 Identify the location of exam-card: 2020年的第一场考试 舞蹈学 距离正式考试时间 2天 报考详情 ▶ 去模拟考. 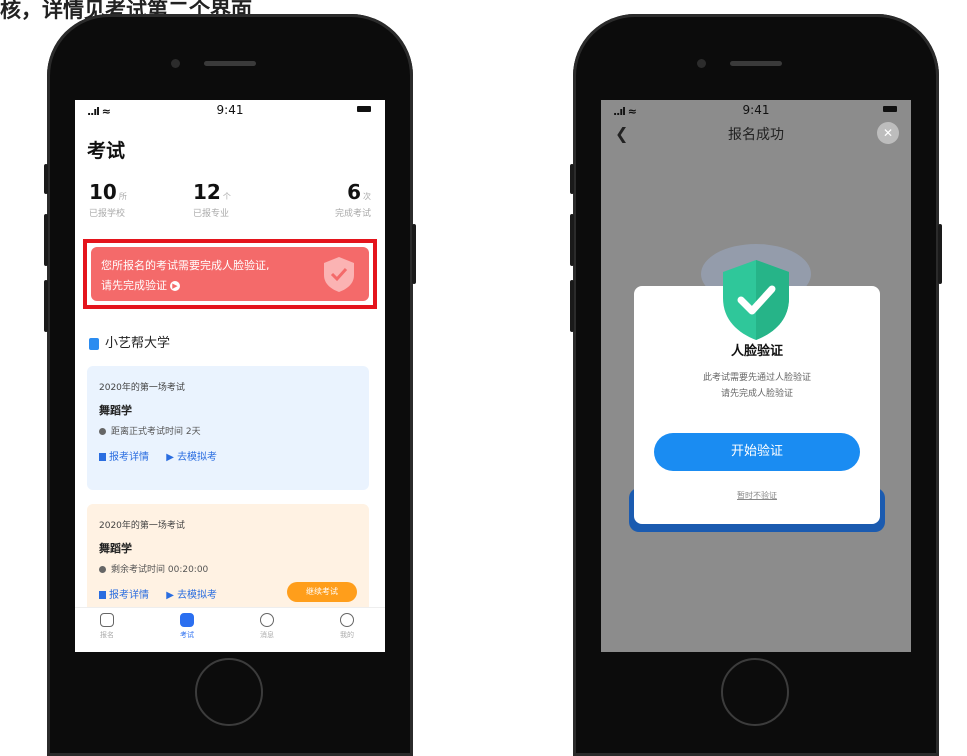
(228, 428).